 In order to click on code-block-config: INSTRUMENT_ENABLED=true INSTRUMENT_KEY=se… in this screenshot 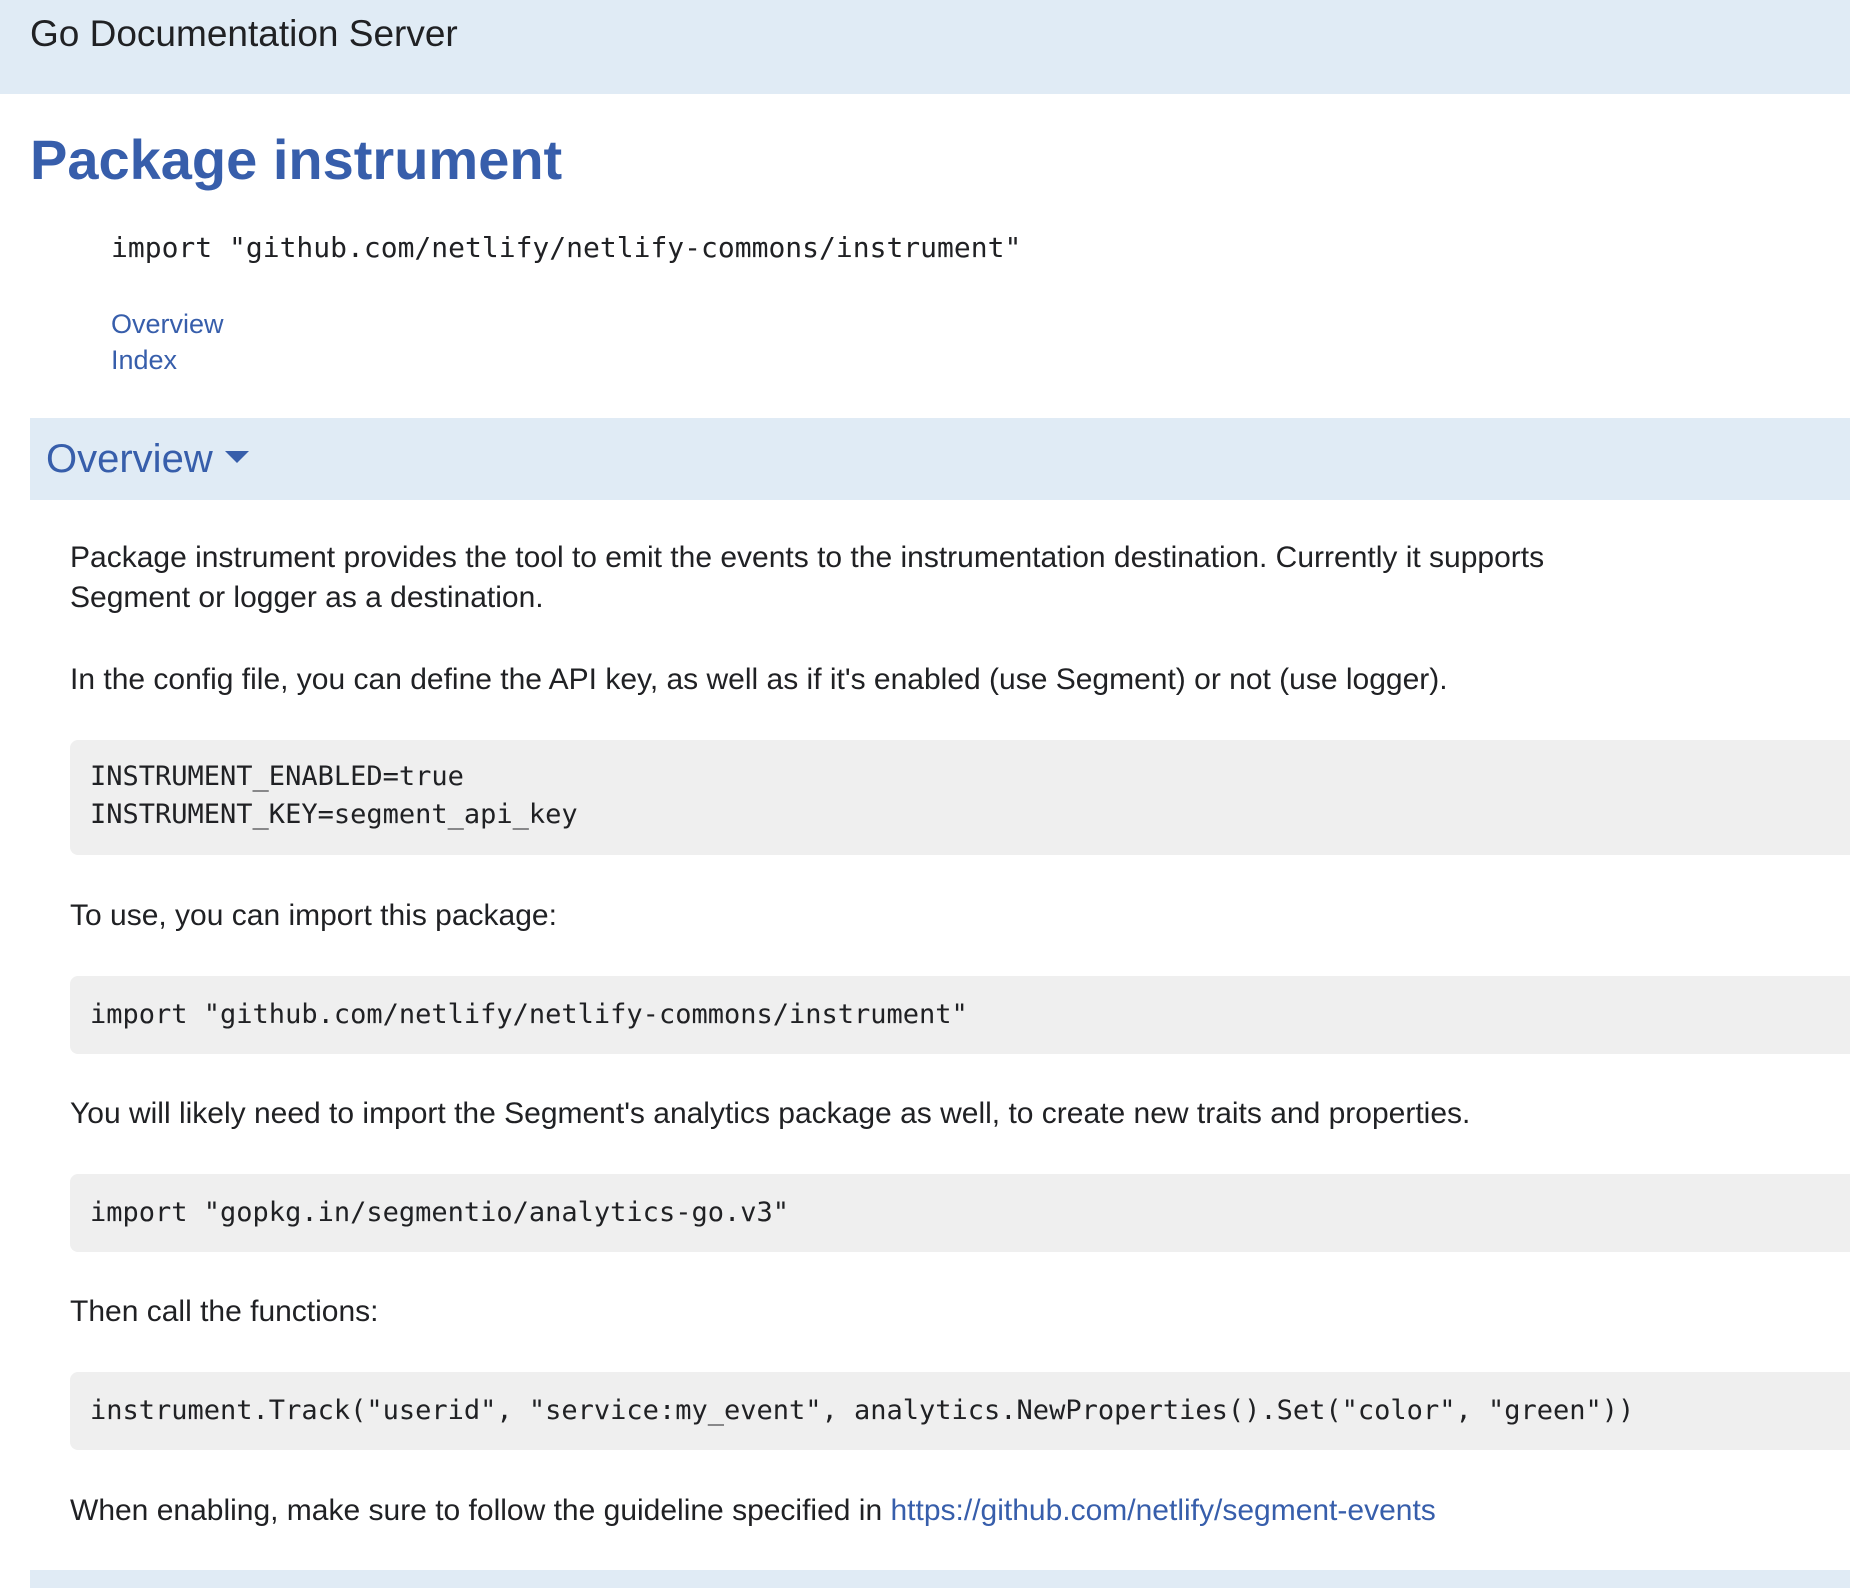, I will do `click(960, 797)`.